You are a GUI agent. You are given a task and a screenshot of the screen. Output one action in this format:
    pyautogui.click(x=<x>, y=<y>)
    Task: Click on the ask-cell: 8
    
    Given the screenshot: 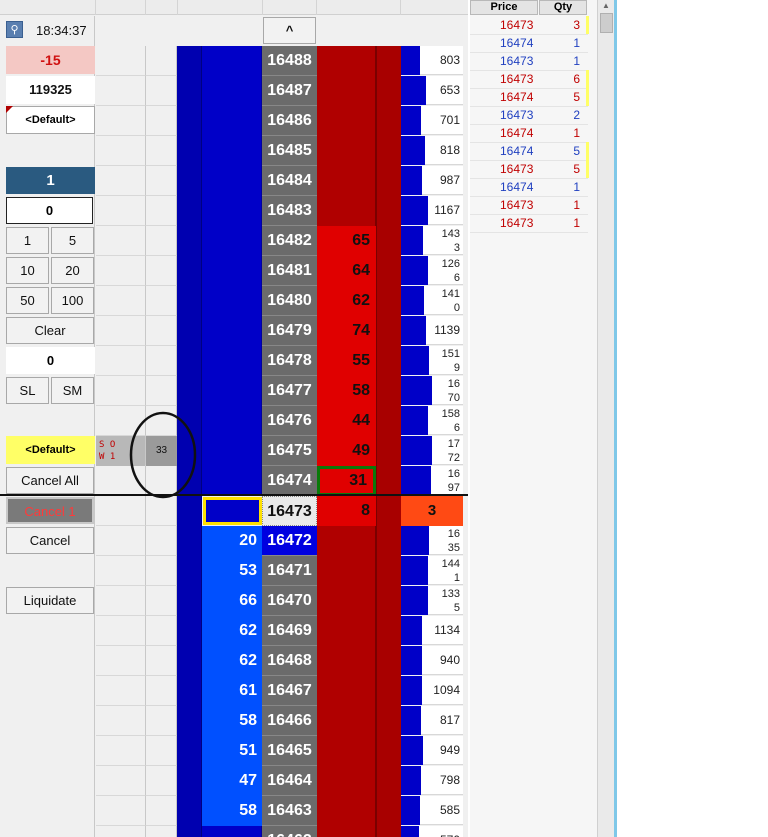 What is the action you would take?
    pyautogui.click(x=346, y=511)
    